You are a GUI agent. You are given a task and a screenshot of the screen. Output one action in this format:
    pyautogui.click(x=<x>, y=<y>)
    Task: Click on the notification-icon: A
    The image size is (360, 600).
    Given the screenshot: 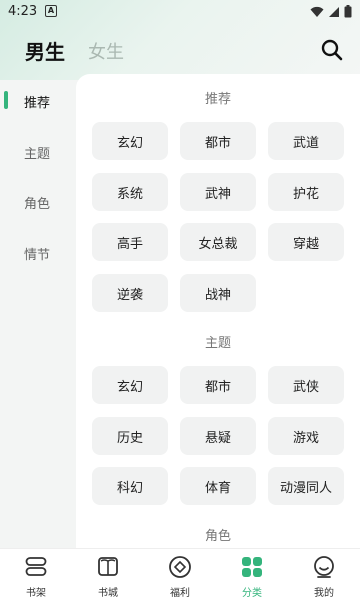 What is the action you would take?
    pyautogui.click(x=51, y=11)
    